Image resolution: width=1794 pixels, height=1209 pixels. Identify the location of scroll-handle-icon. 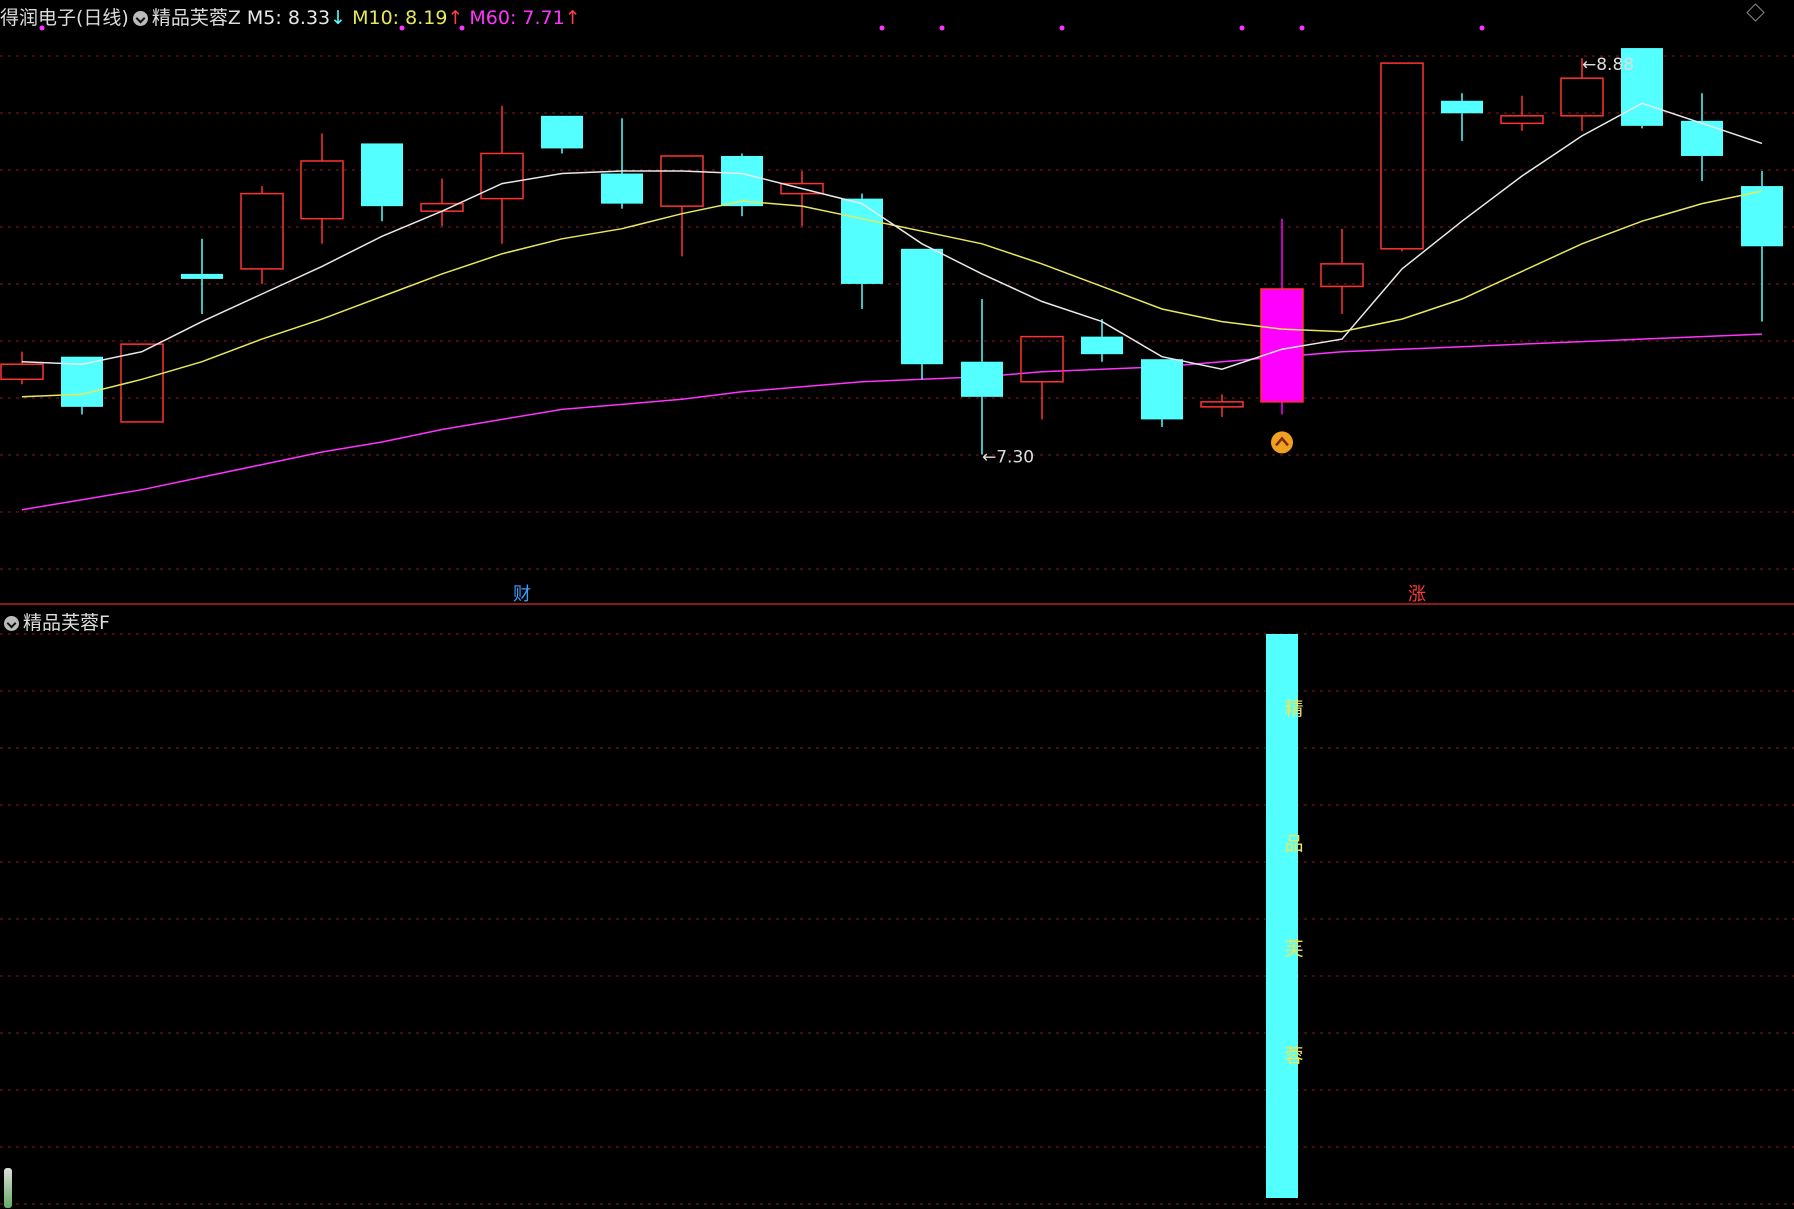
(8, 1188).